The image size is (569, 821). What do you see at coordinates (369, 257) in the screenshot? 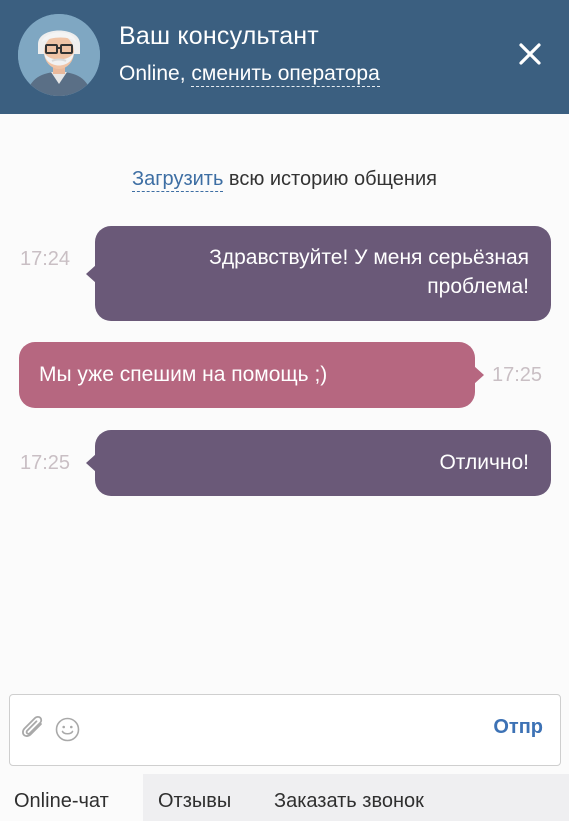
I see `message-text: Здравствуйте! У меня серьёзная` at bounding box center [369, 257].